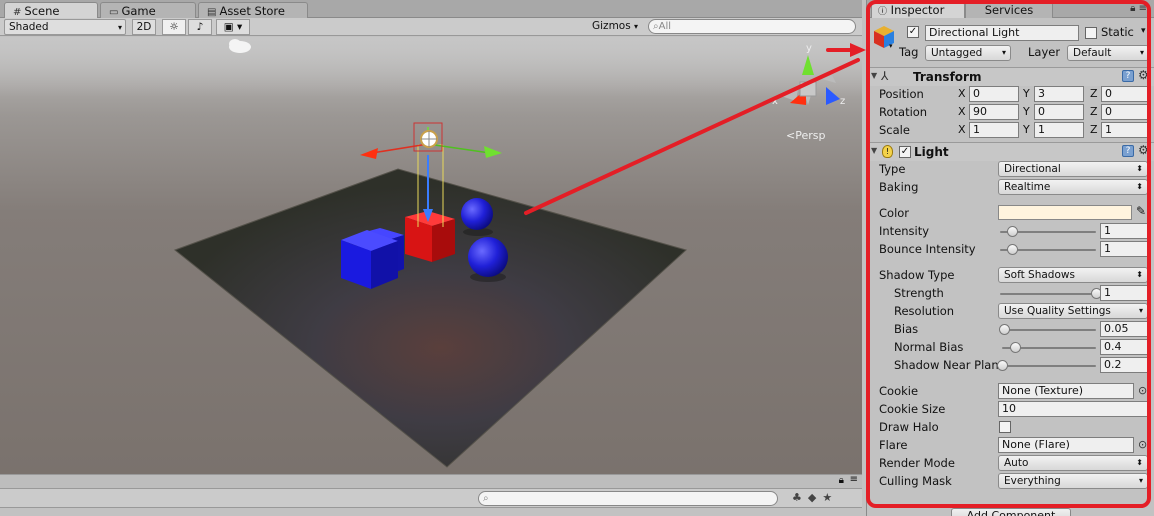 This screenshot has width=1154, height=516. Describe the element at coordinates (994, 130) in the screenshot. I see `x-value-field: 1` at that location.